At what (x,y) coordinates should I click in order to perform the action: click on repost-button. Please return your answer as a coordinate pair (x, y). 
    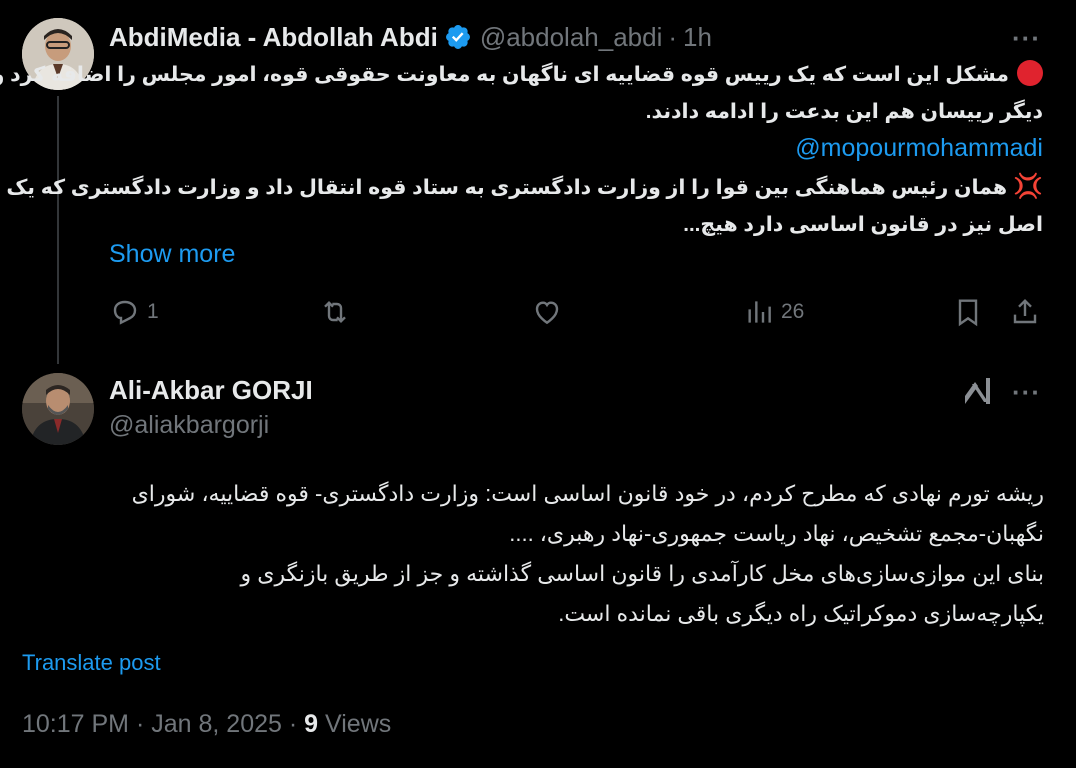
    Looking at the image, I should click on (335, 312).